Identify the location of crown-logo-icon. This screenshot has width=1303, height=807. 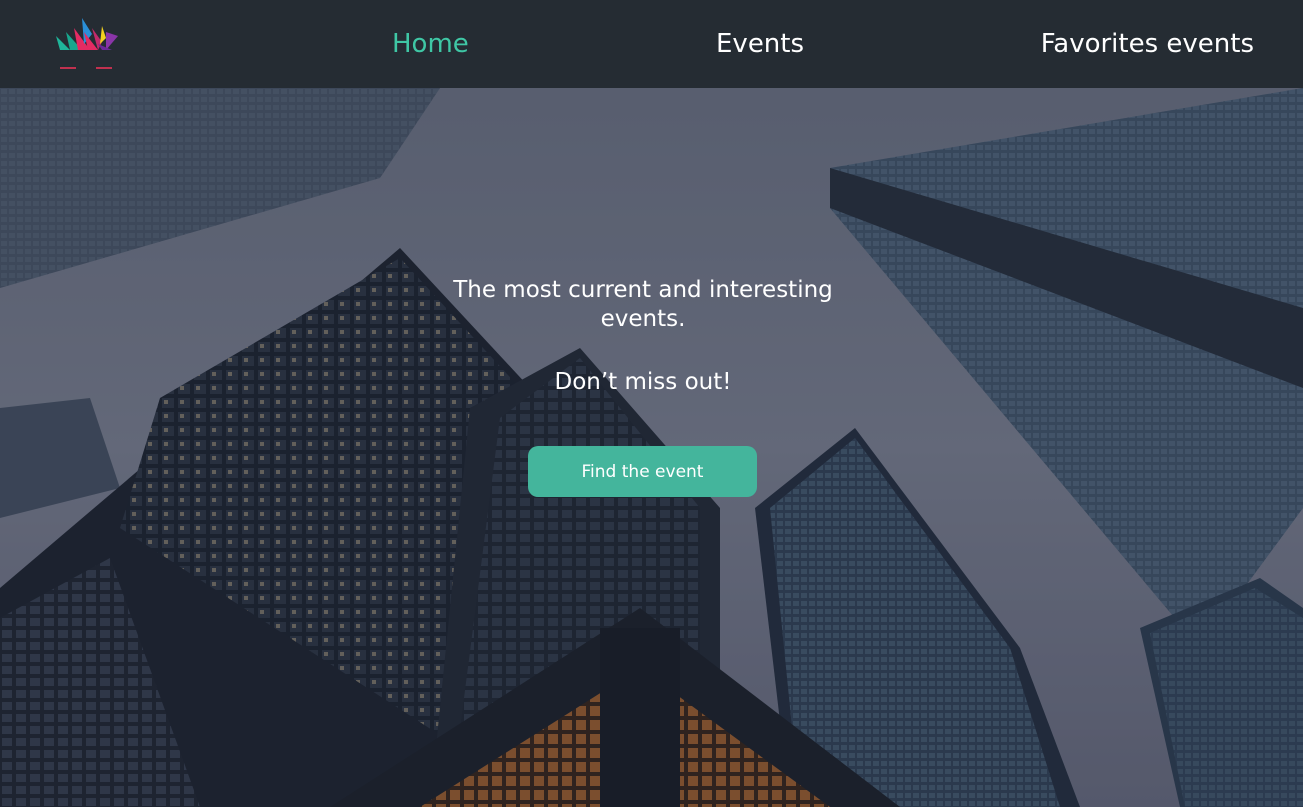
(88, 44).